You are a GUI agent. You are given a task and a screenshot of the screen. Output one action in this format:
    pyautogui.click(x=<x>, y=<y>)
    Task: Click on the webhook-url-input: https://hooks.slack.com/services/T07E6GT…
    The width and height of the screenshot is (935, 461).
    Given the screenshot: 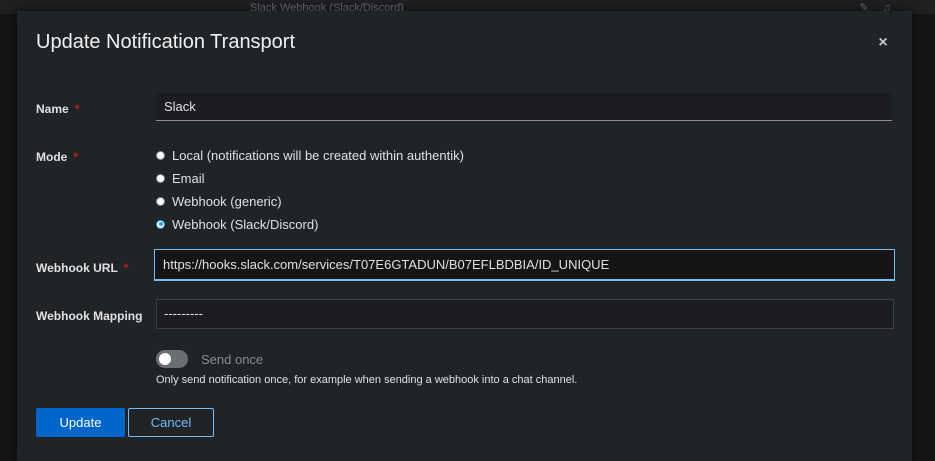 What is the action you would take?
    pyautogui.click(x=524, y=265)
    